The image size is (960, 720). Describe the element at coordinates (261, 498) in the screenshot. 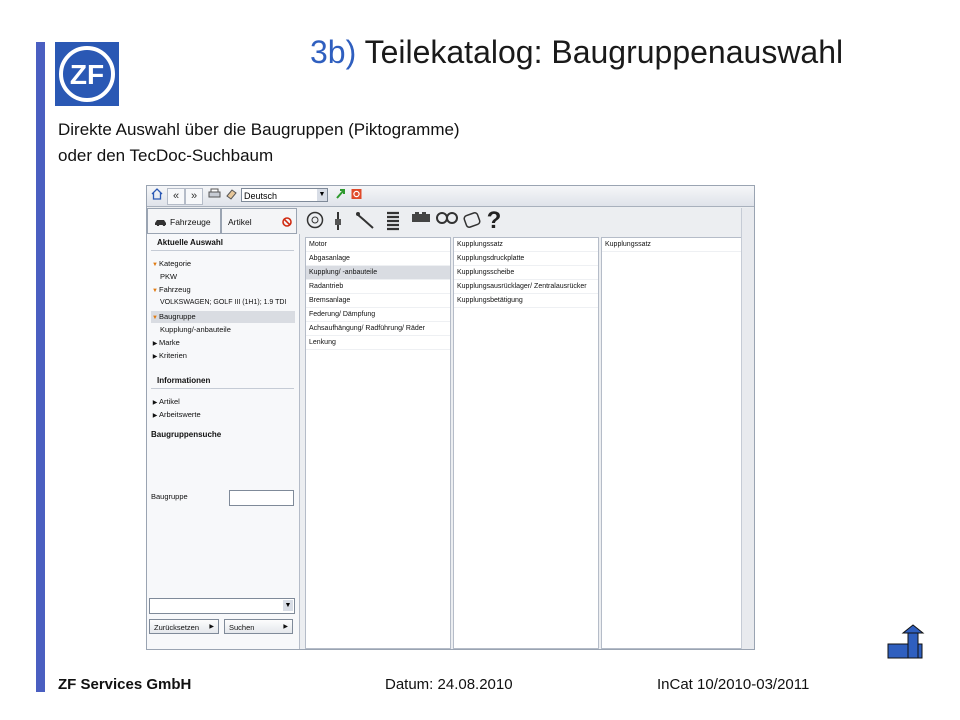

I see `assembly-search-input` at that location.